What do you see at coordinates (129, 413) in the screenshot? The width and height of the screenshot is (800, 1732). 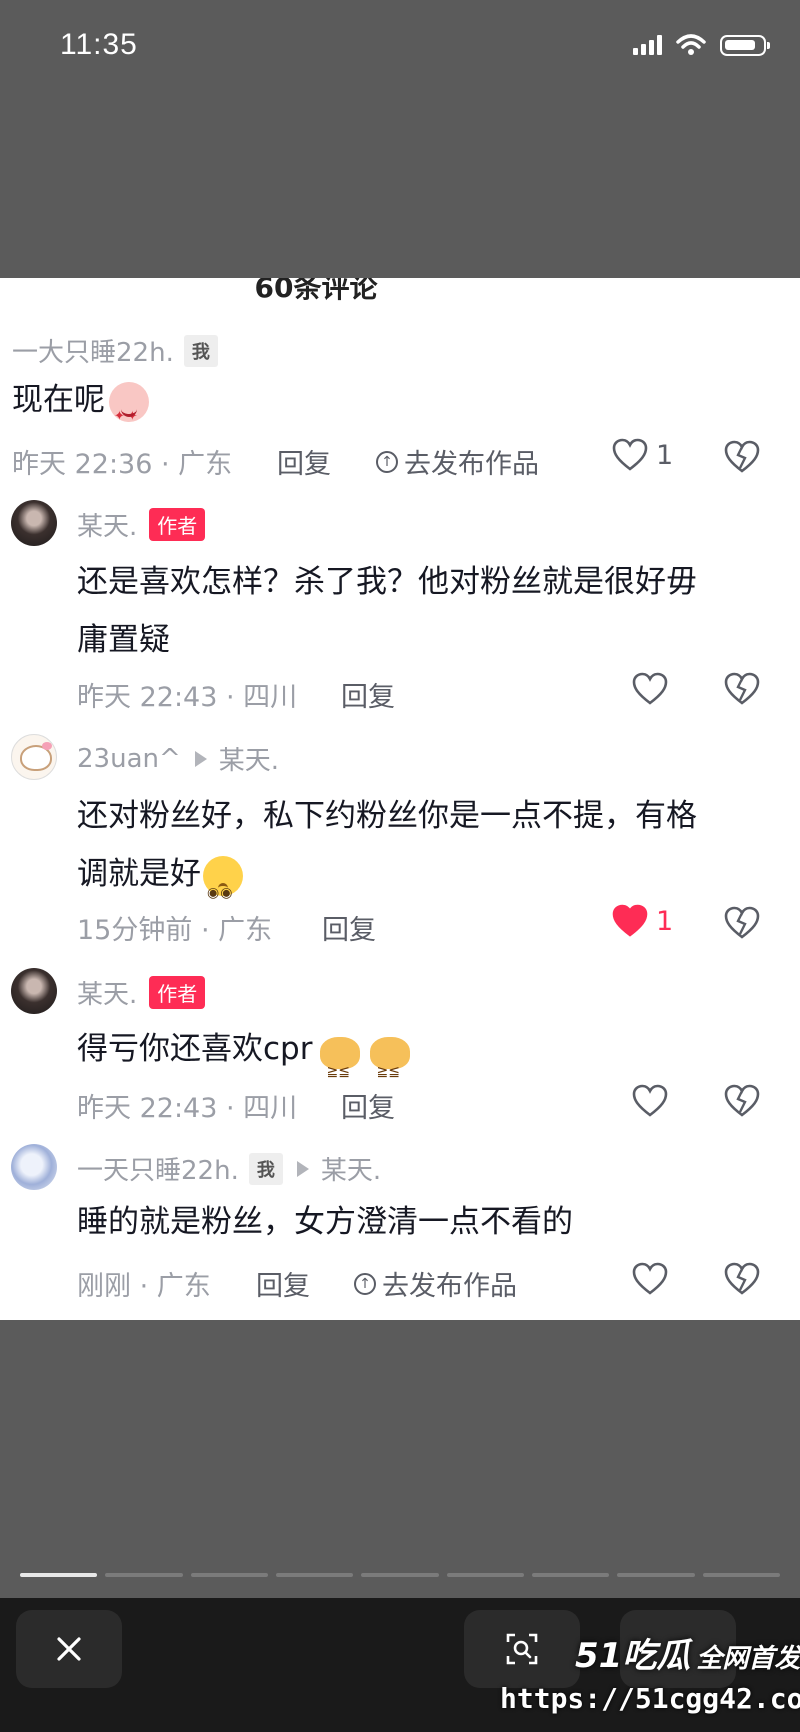 I see `emoji-face-icon` at bounding box center [129, 413].